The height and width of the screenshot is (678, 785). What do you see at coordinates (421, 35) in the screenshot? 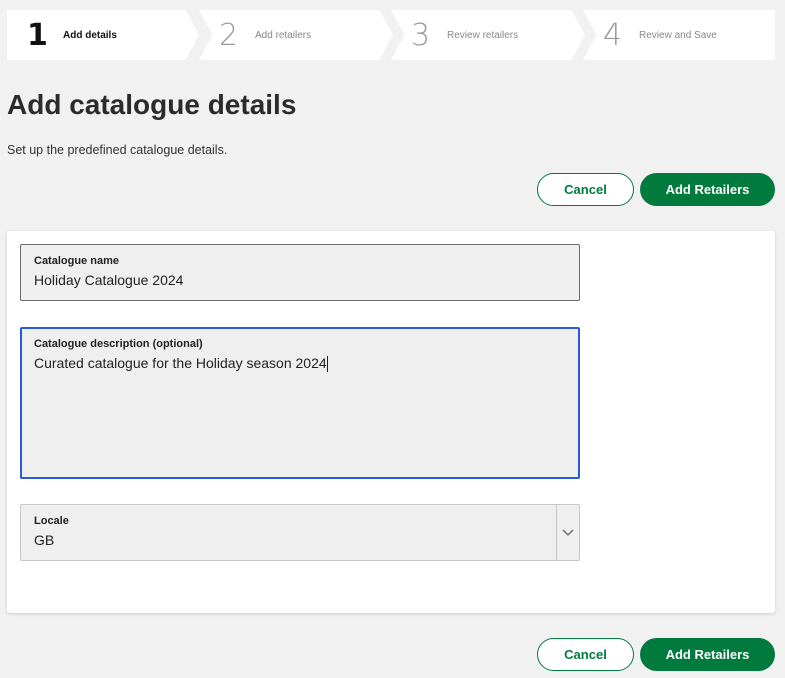
I see `step-number: 3` at bounding box center [421, 35].